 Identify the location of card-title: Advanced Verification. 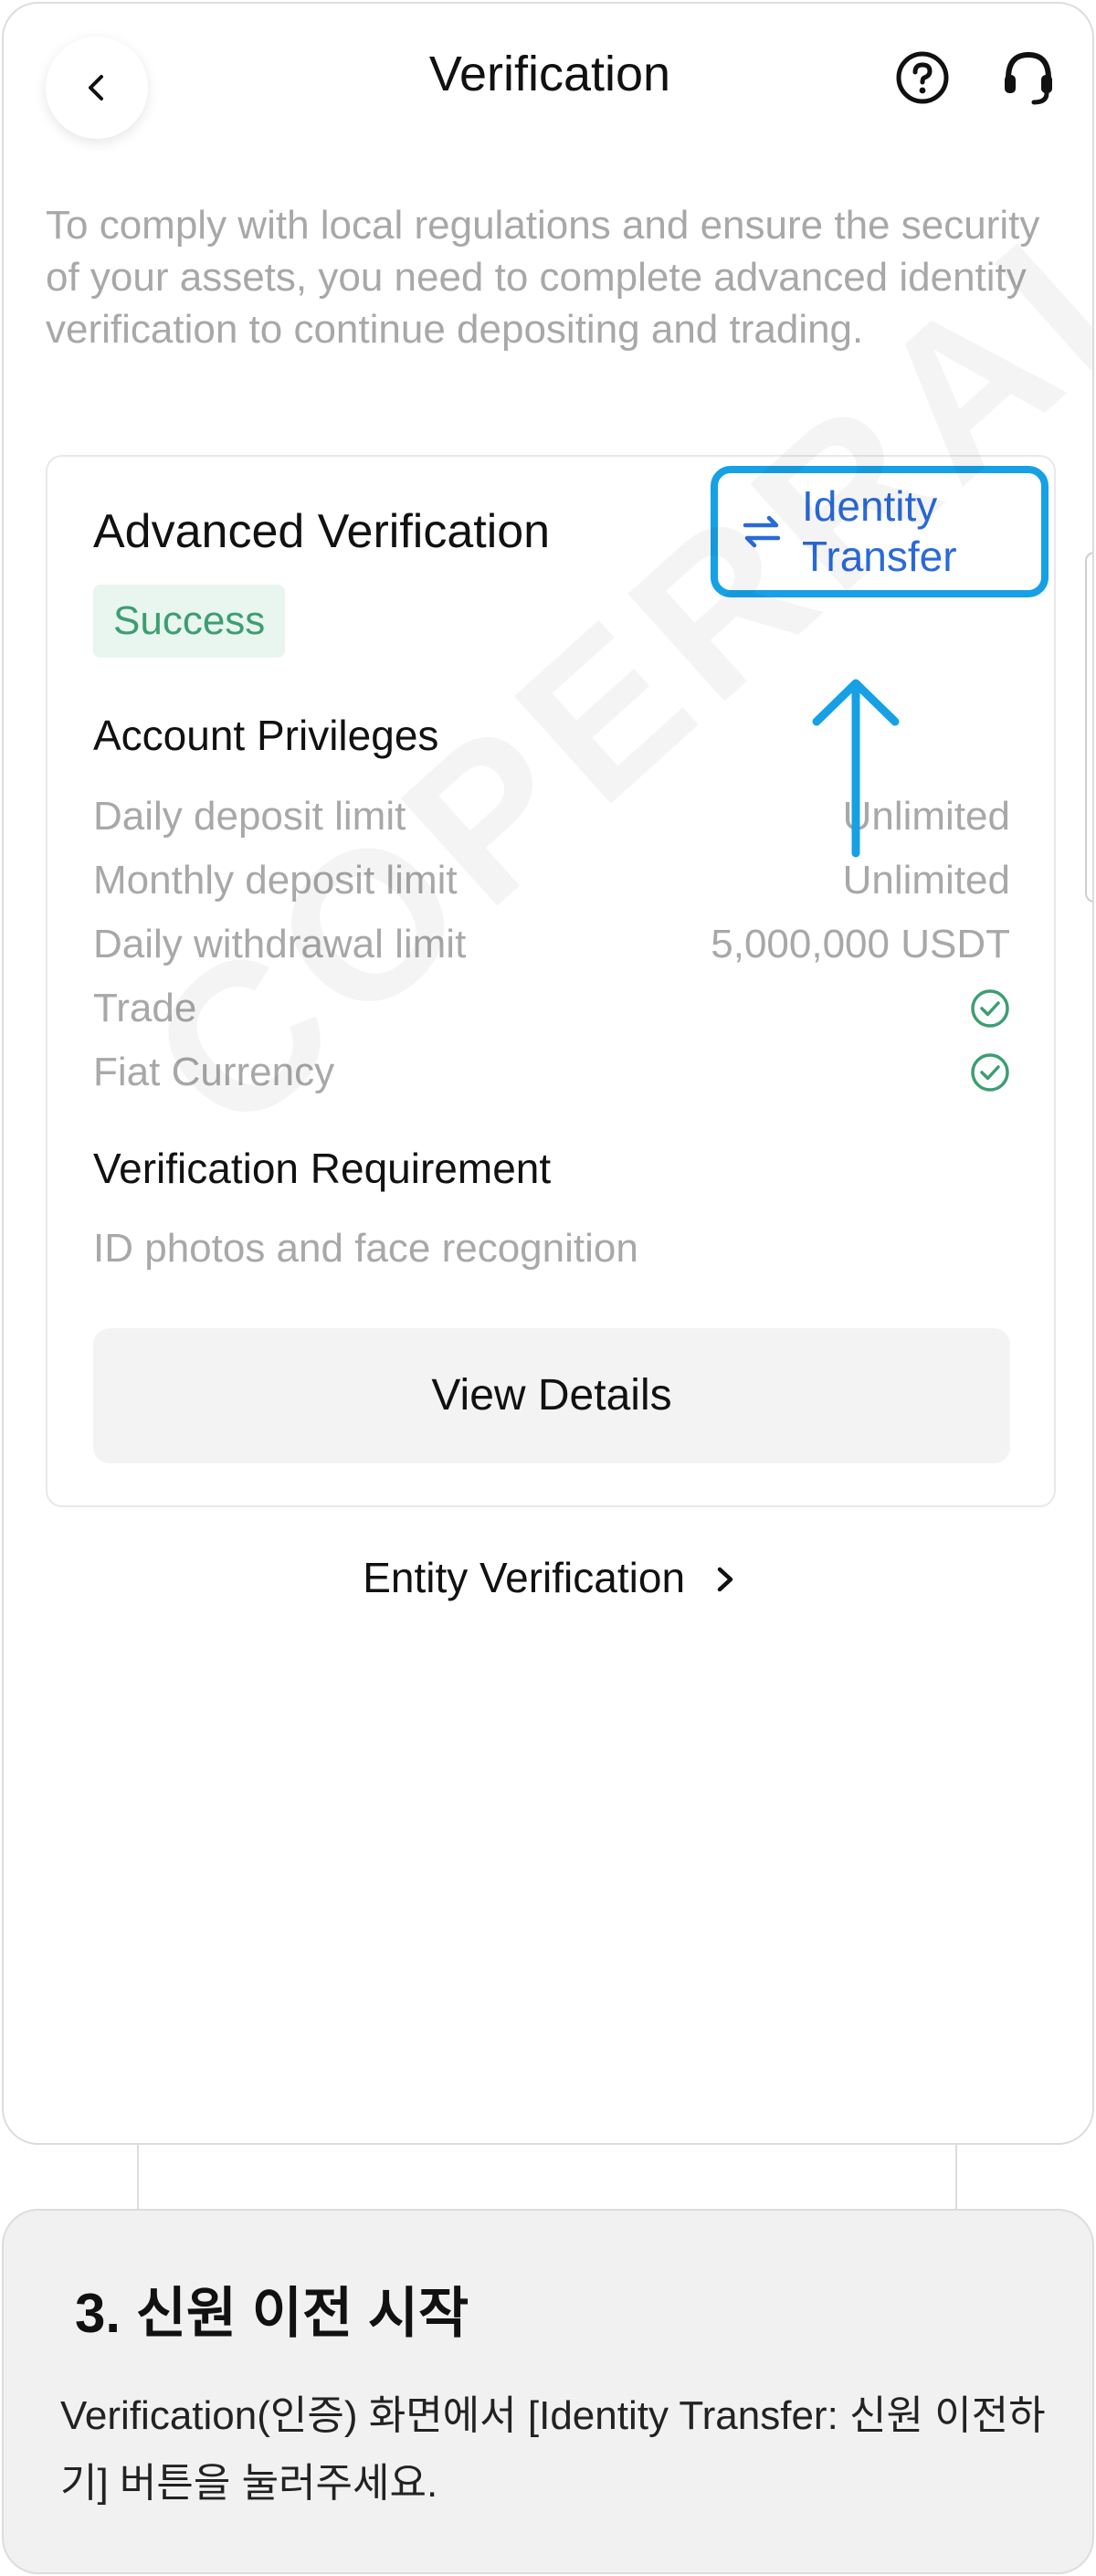
(322, 531).